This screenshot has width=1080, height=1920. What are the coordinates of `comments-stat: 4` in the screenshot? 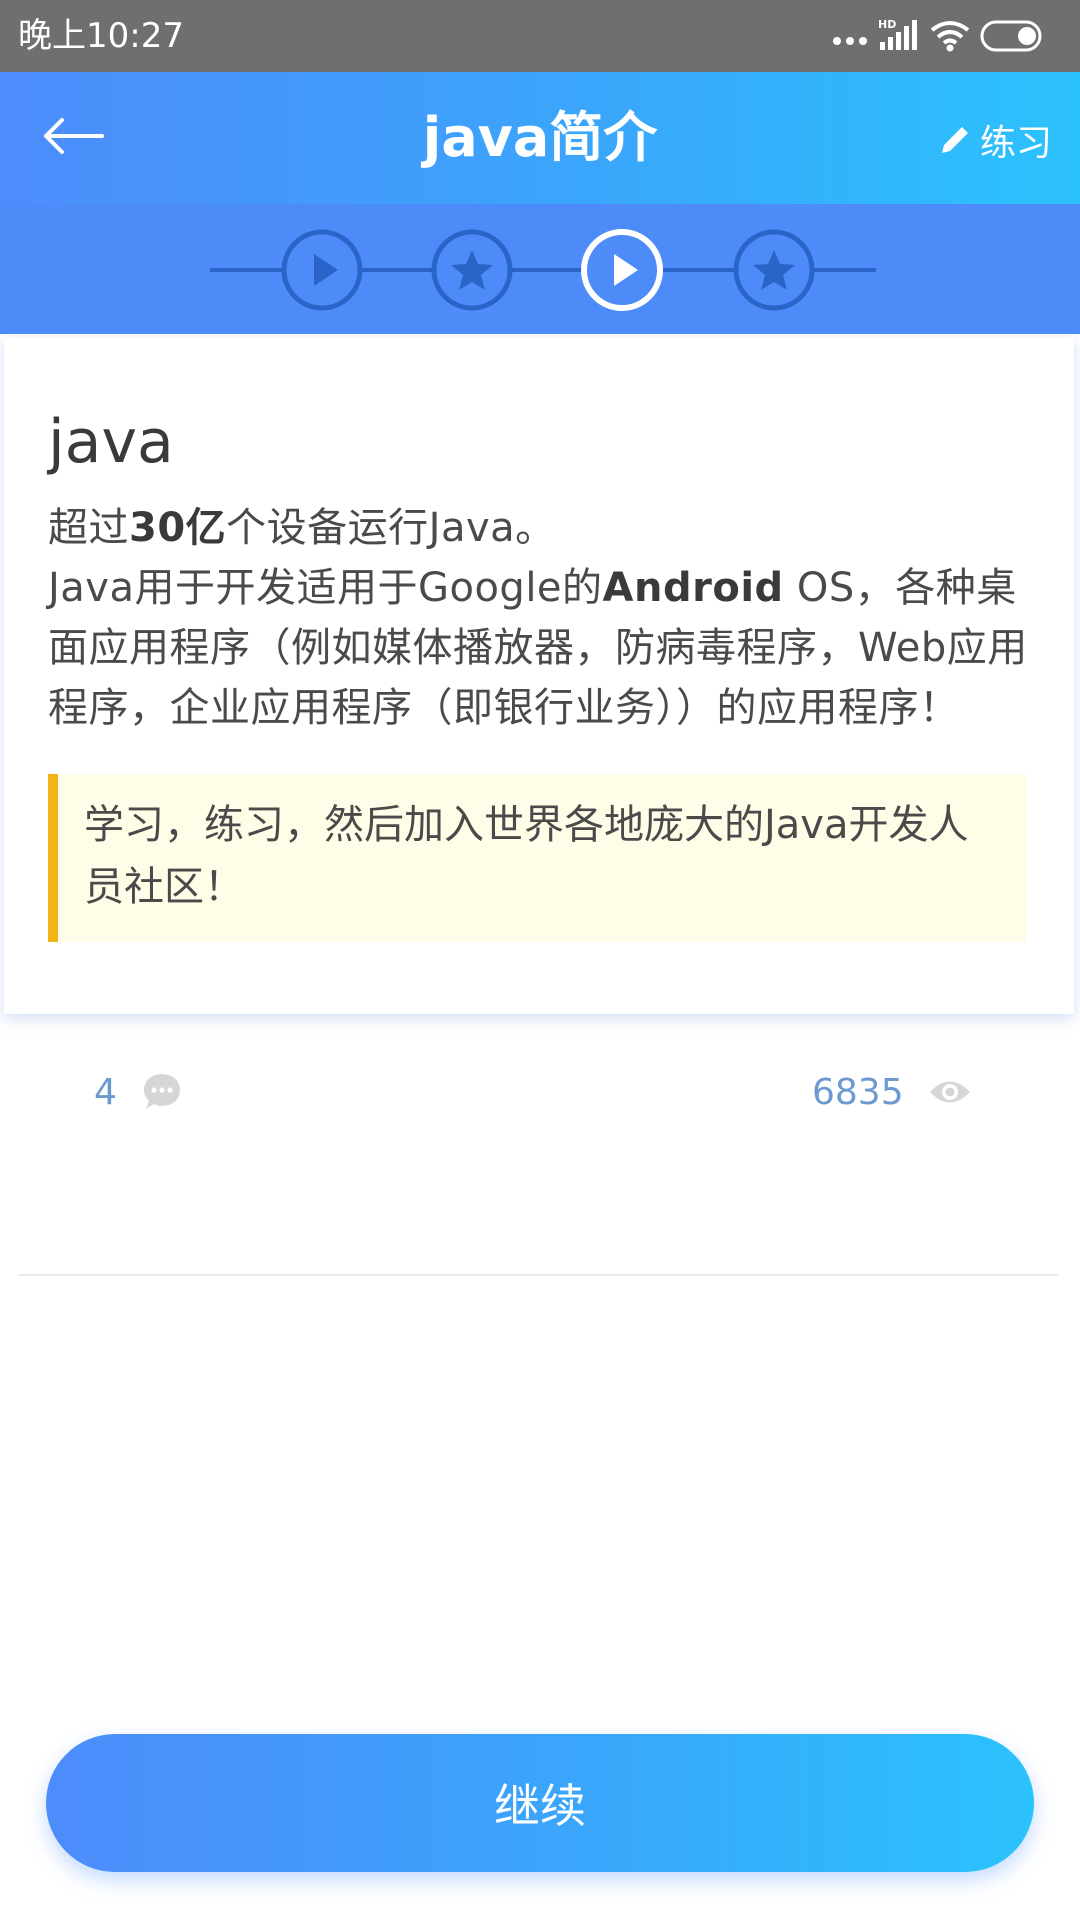 It's located at (138, 1092).